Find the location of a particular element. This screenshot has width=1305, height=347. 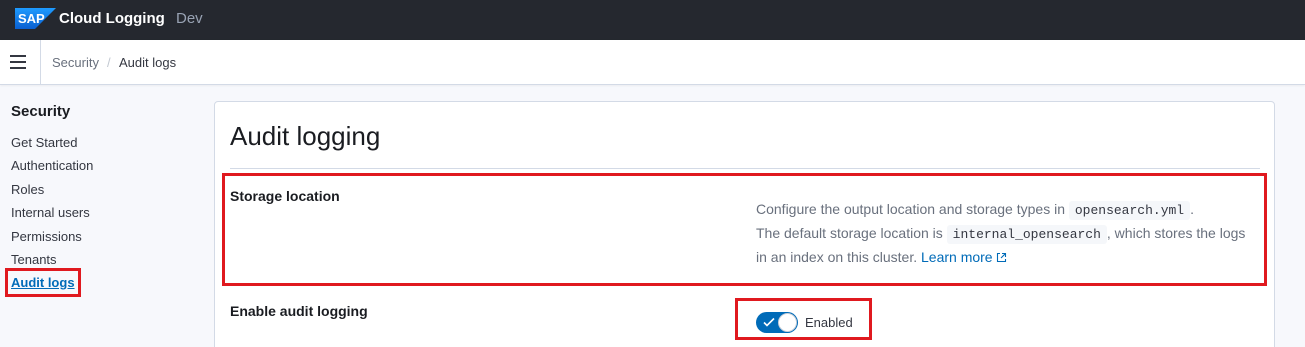

environment-label: Dev is located at coordinates (189, 18).